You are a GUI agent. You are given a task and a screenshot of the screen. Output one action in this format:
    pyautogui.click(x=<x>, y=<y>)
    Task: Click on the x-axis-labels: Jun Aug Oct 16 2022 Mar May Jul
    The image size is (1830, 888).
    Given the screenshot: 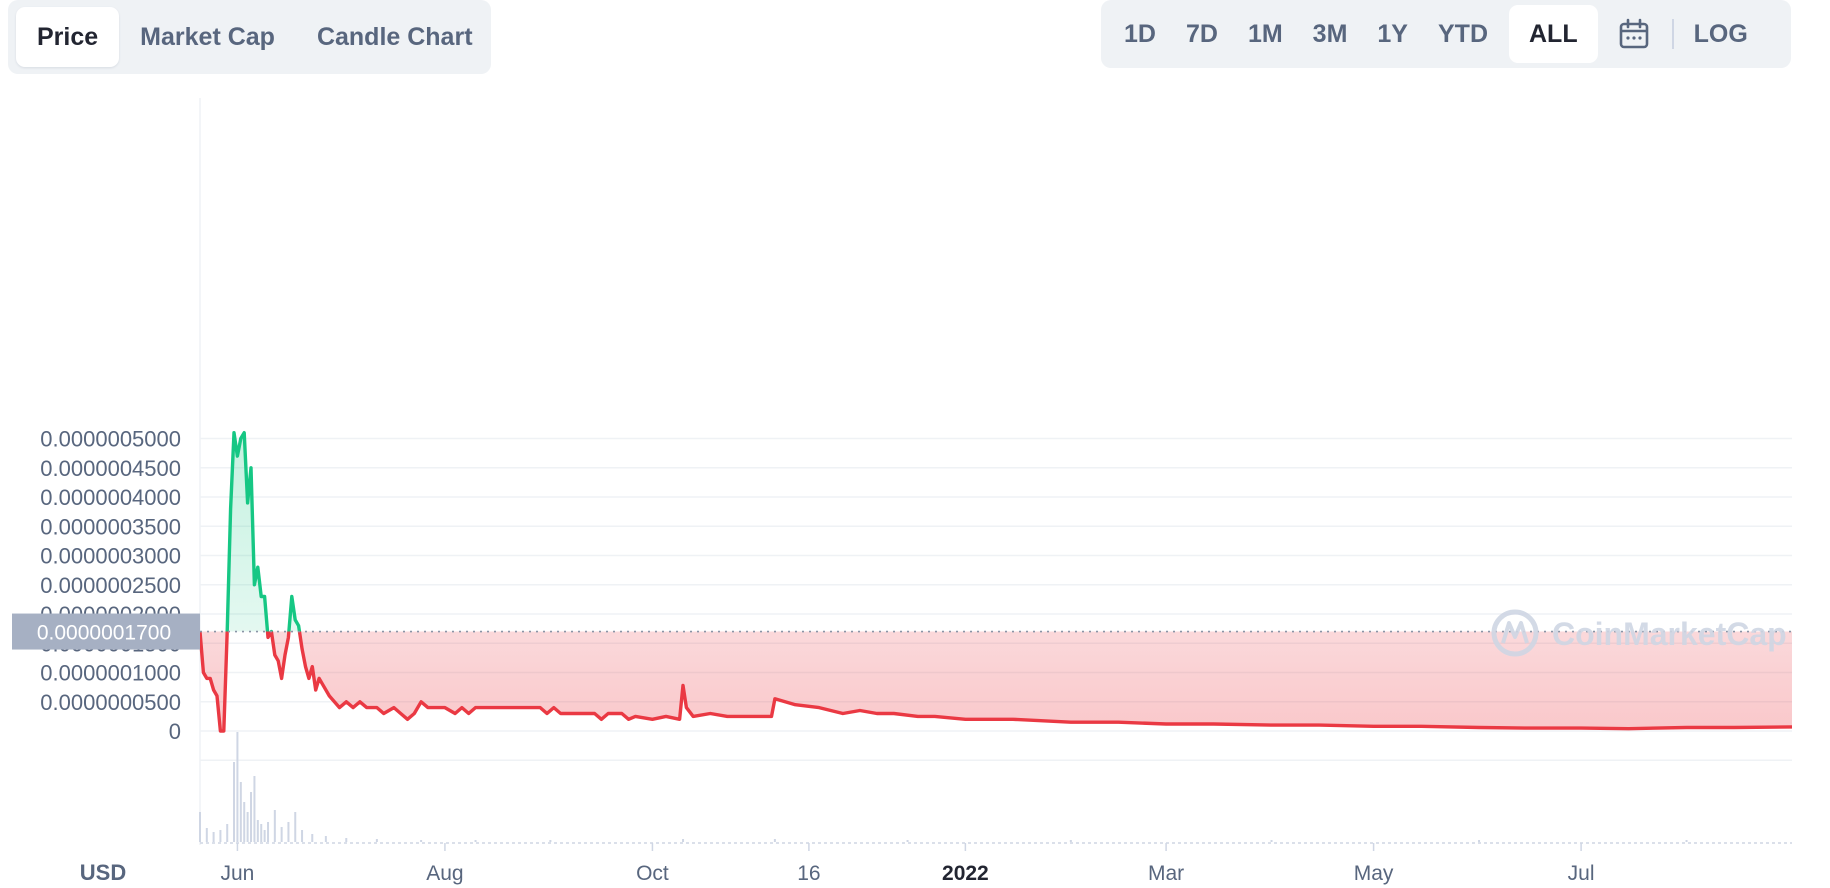 What is the action you would take?
    pyautogui.click(x=907, y=864)
    